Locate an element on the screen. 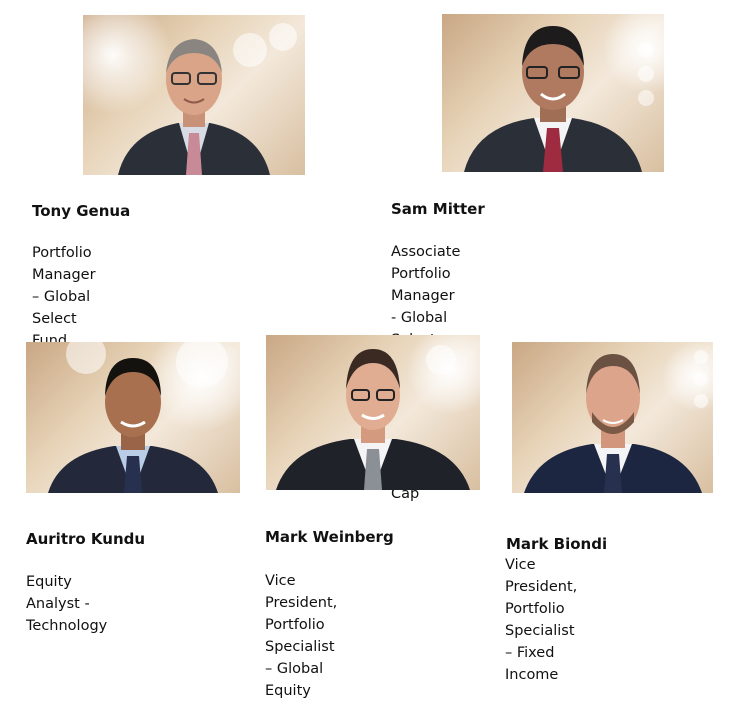 This screenshot has height=702, width=746. person-name: Sam Mitter is located at coordinates (438, 209).